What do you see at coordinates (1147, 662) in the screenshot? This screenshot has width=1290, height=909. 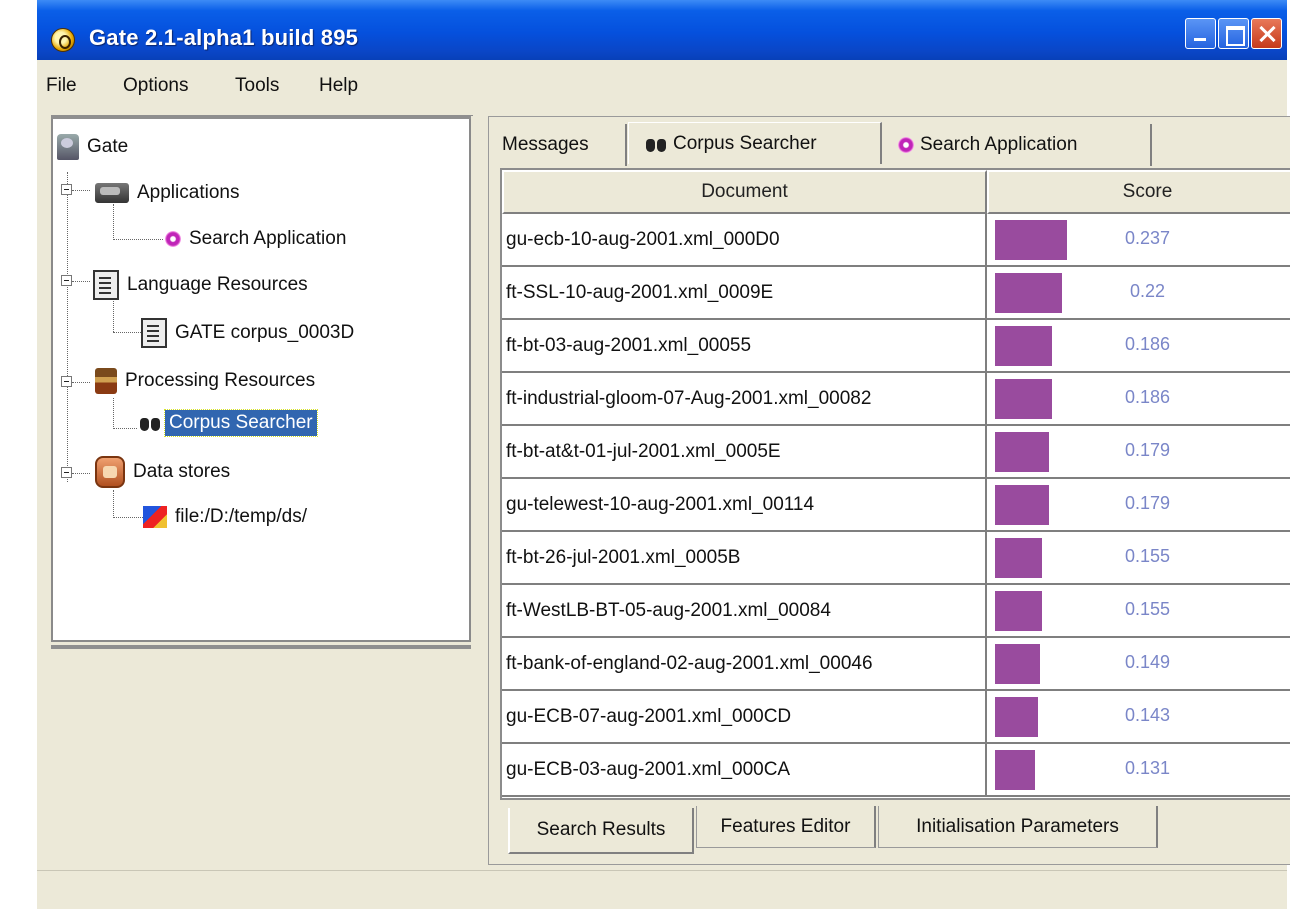 I see `score-value: 0.149` at bounding box center [1147, 662].